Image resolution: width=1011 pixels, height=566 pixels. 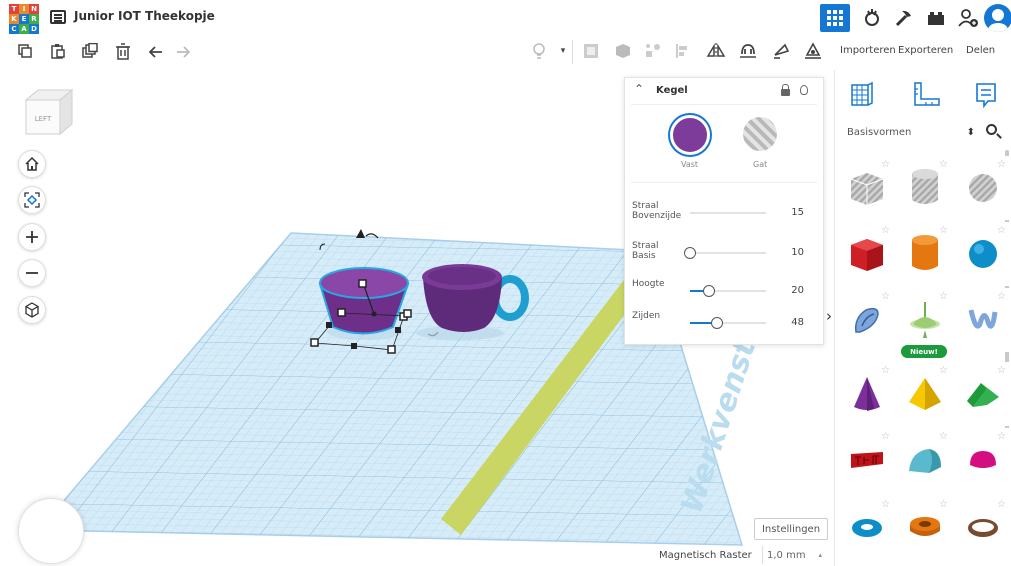 I want to click on inspector-title: Kegel, so click(x=672, y=90).